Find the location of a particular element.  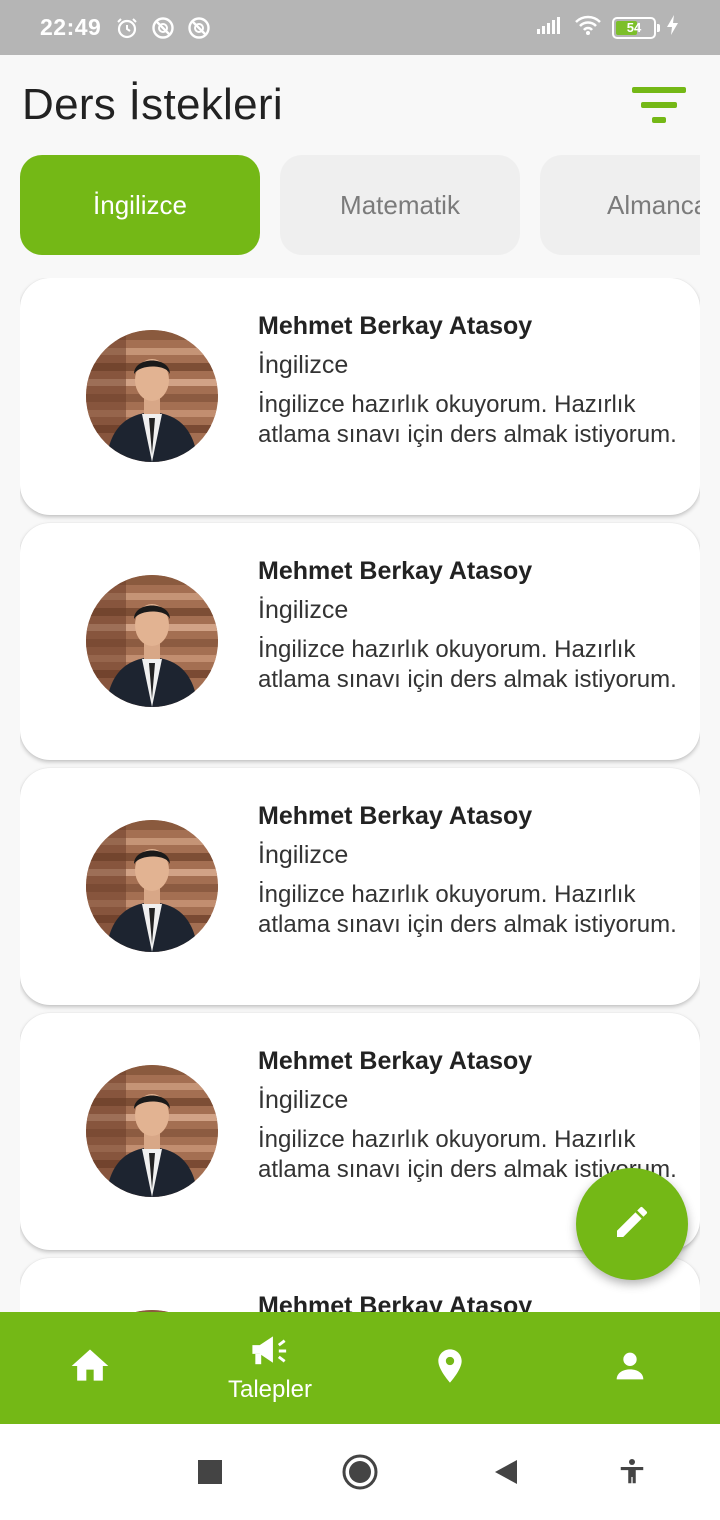

back-icon is located at coordinates (506, 1472).